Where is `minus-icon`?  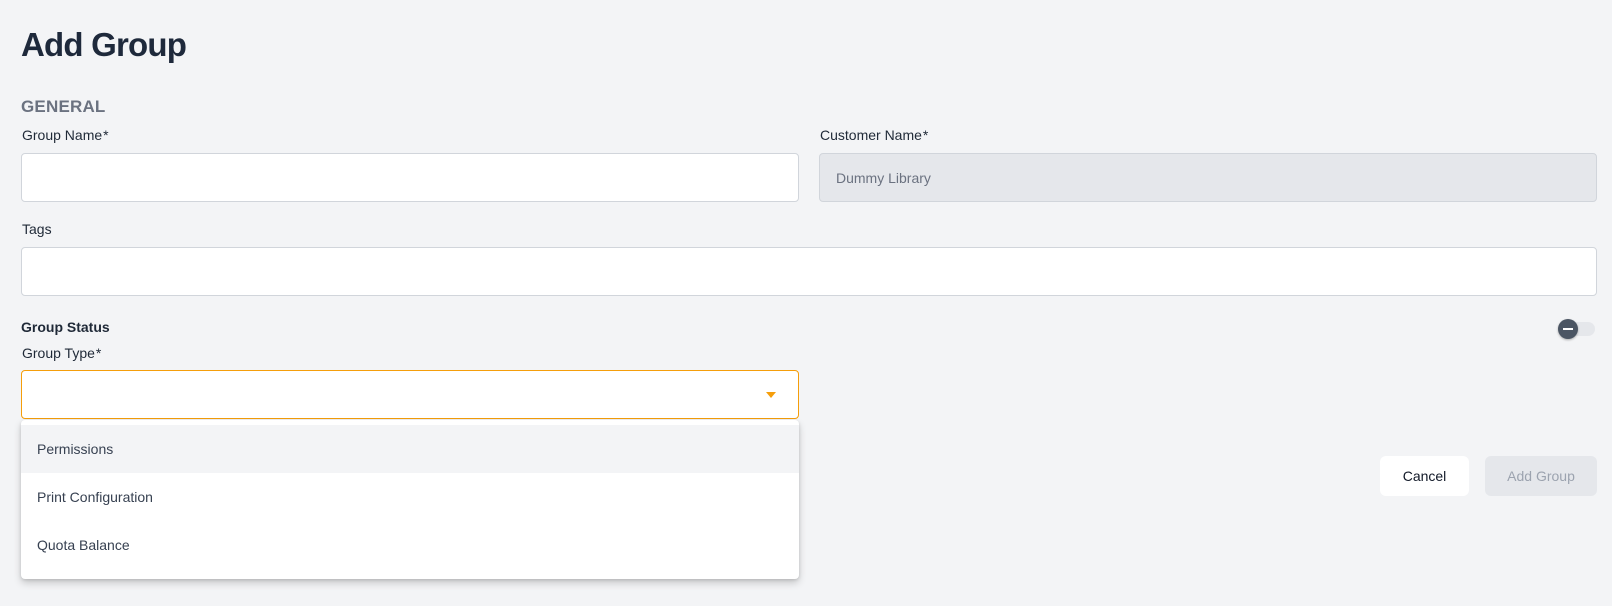 minus-icon is located at coordinates (1568, 329).